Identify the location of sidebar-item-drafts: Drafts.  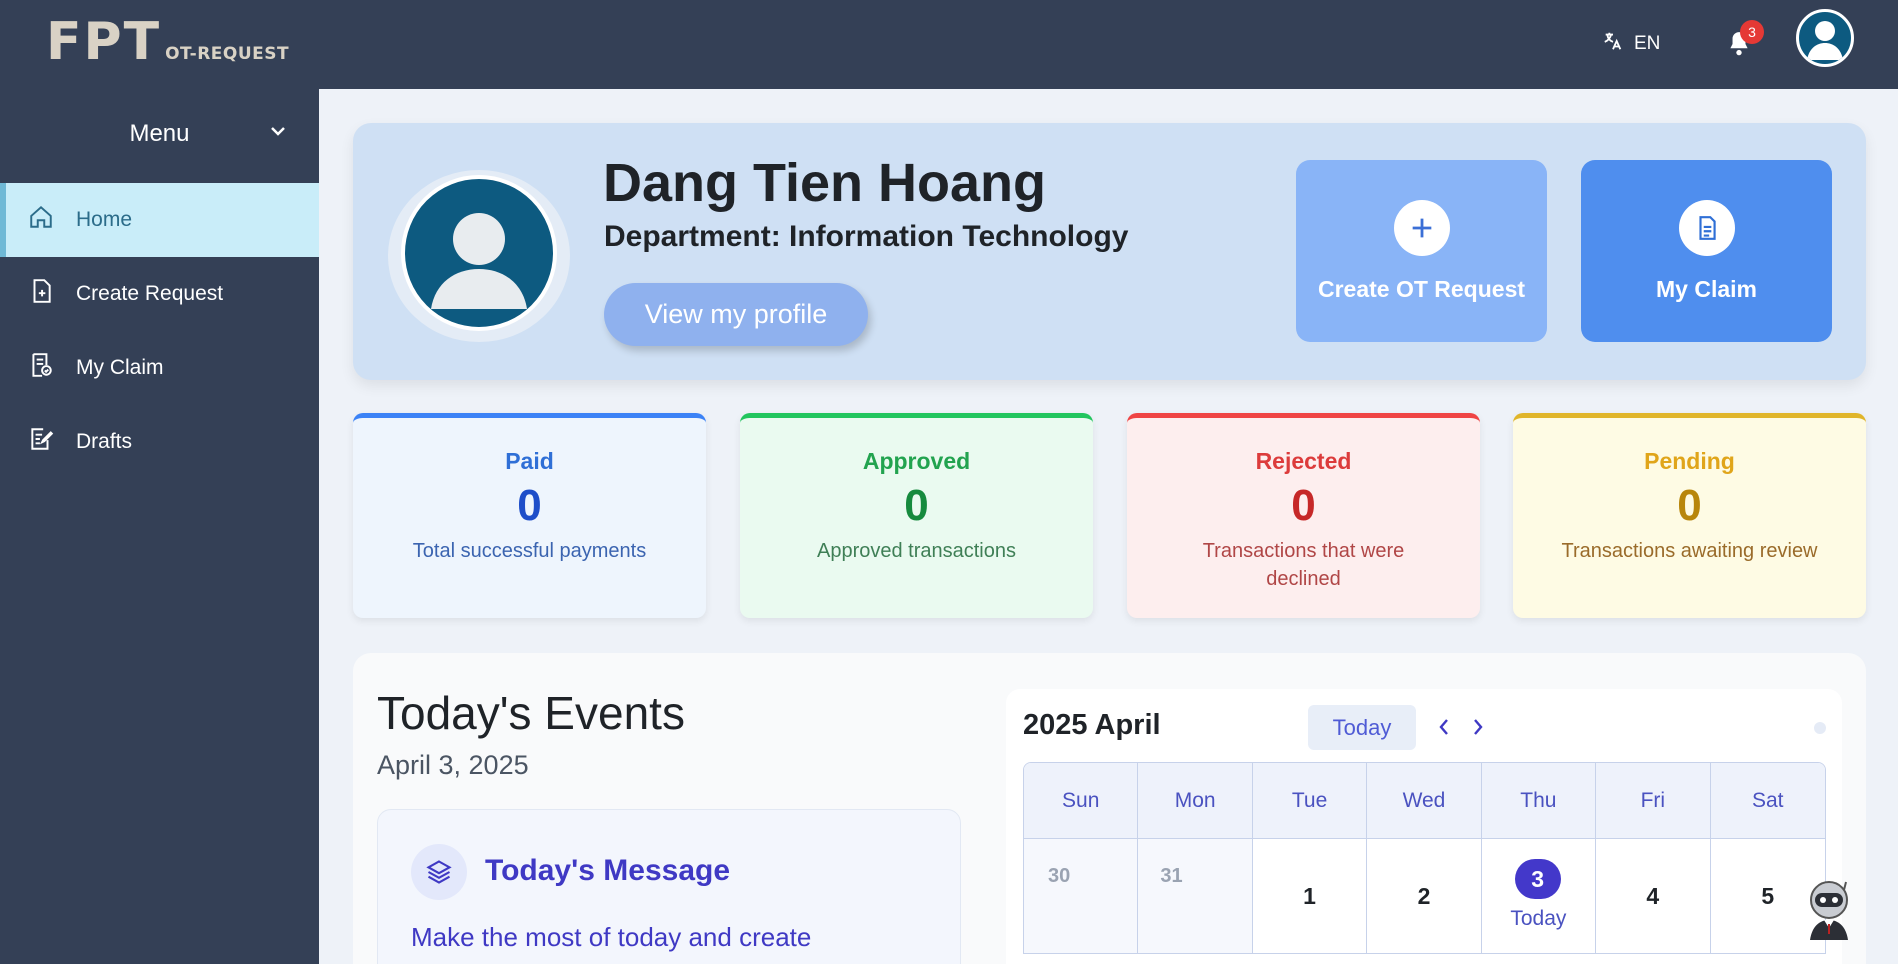
(159, 442).